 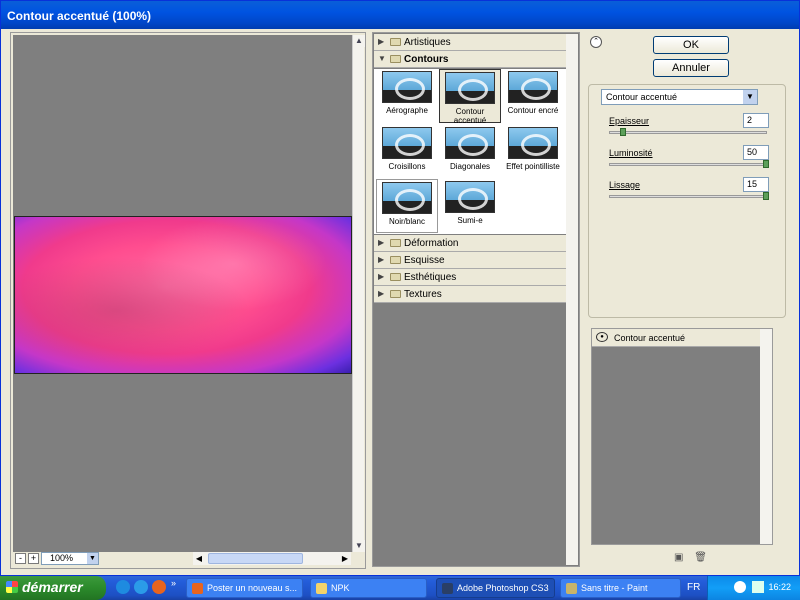 What do you see at coordinates (571, 588) in the screenshot?
I see `paint-icon` at bounding box center [571, 588].